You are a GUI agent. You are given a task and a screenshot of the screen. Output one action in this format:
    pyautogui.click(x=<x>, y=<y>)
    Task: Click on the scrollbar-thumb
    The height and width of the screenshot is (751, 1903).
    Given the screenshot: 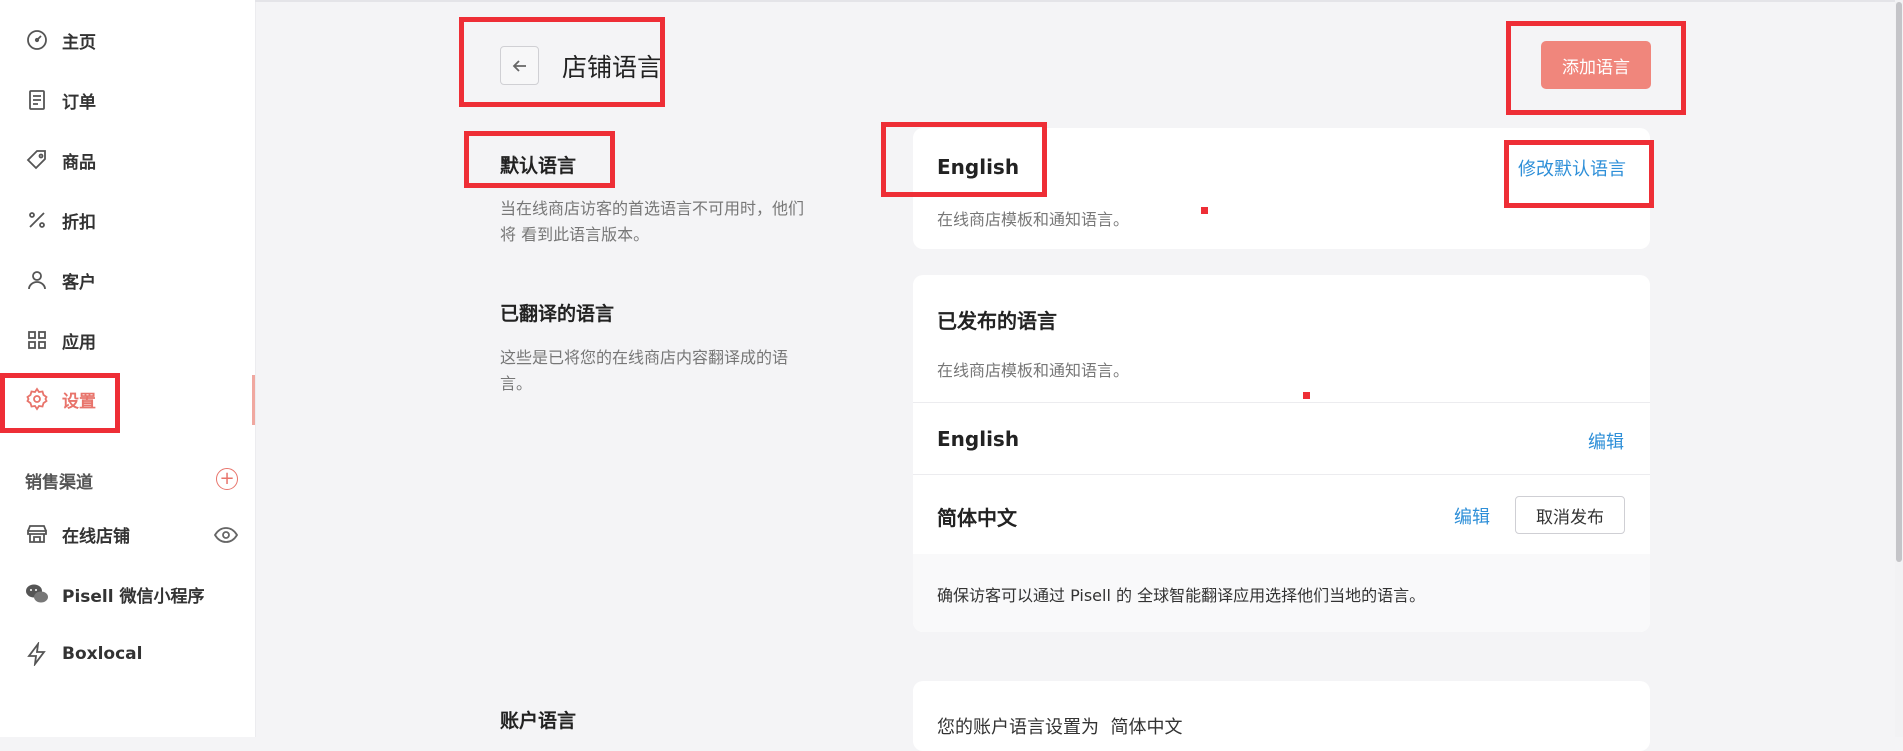 What is the action you would take?
    pyautogui.click(x=1899, y=282)
    